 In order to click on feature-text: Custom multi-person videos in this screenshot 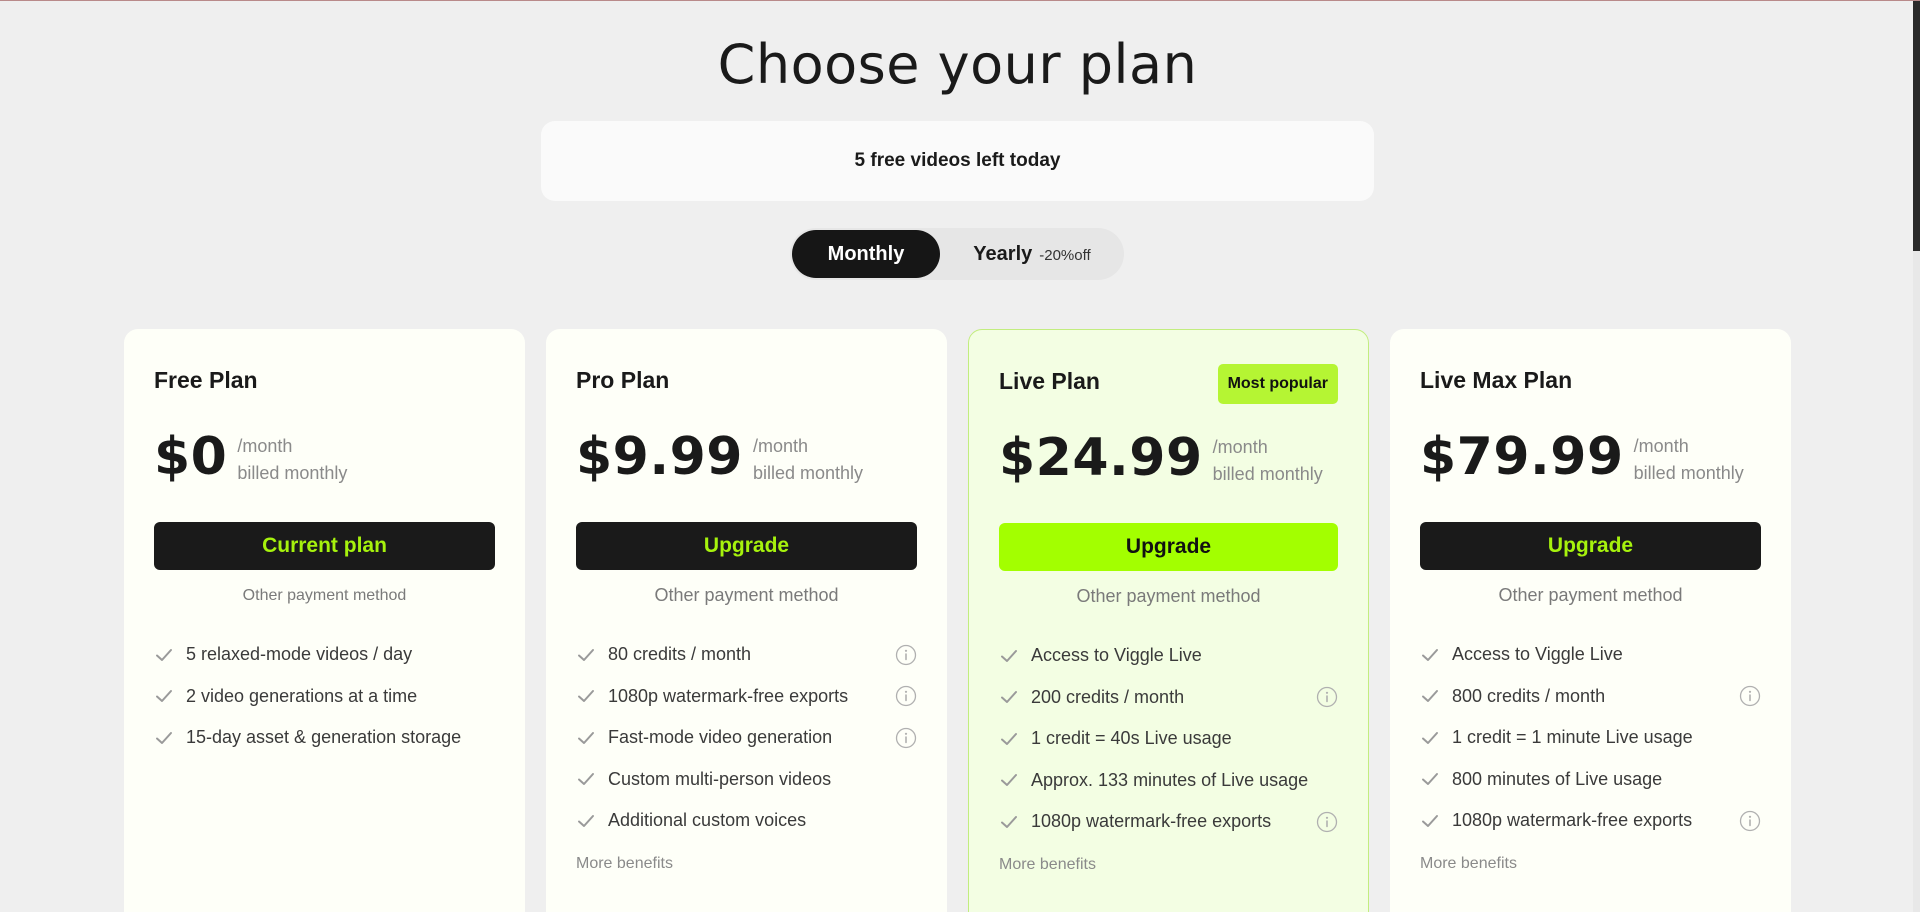, I will do `click(720, 778)`.